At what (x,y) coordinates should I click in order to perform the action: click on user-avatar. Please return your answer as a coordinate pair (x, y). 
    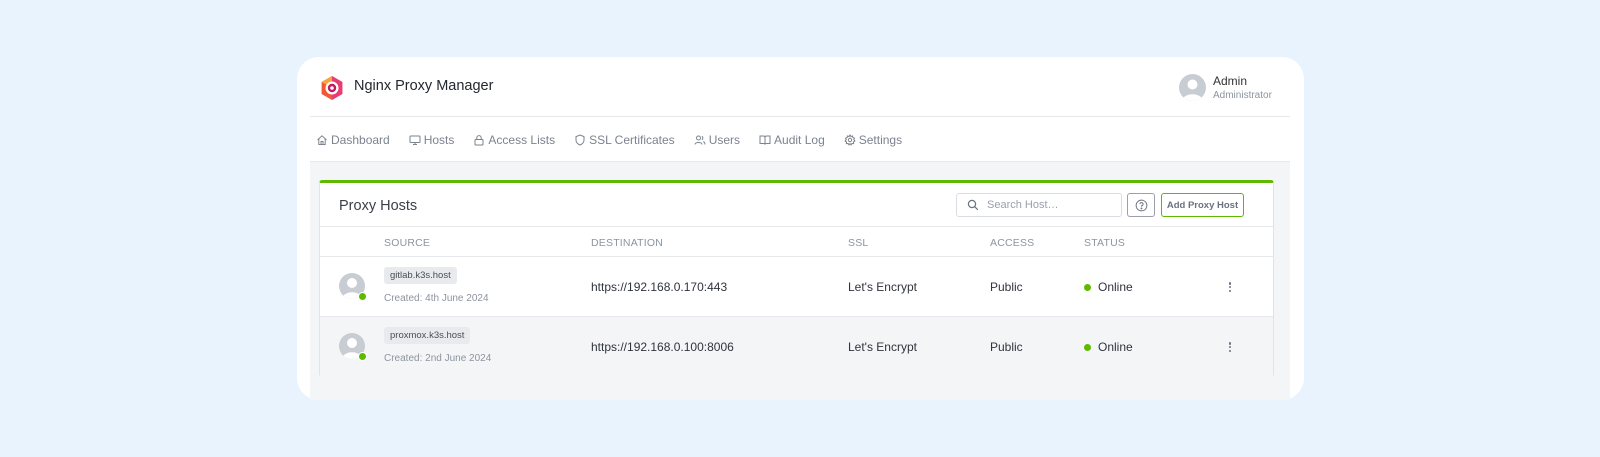
    Looking at the image, I should click on (1192, 87).